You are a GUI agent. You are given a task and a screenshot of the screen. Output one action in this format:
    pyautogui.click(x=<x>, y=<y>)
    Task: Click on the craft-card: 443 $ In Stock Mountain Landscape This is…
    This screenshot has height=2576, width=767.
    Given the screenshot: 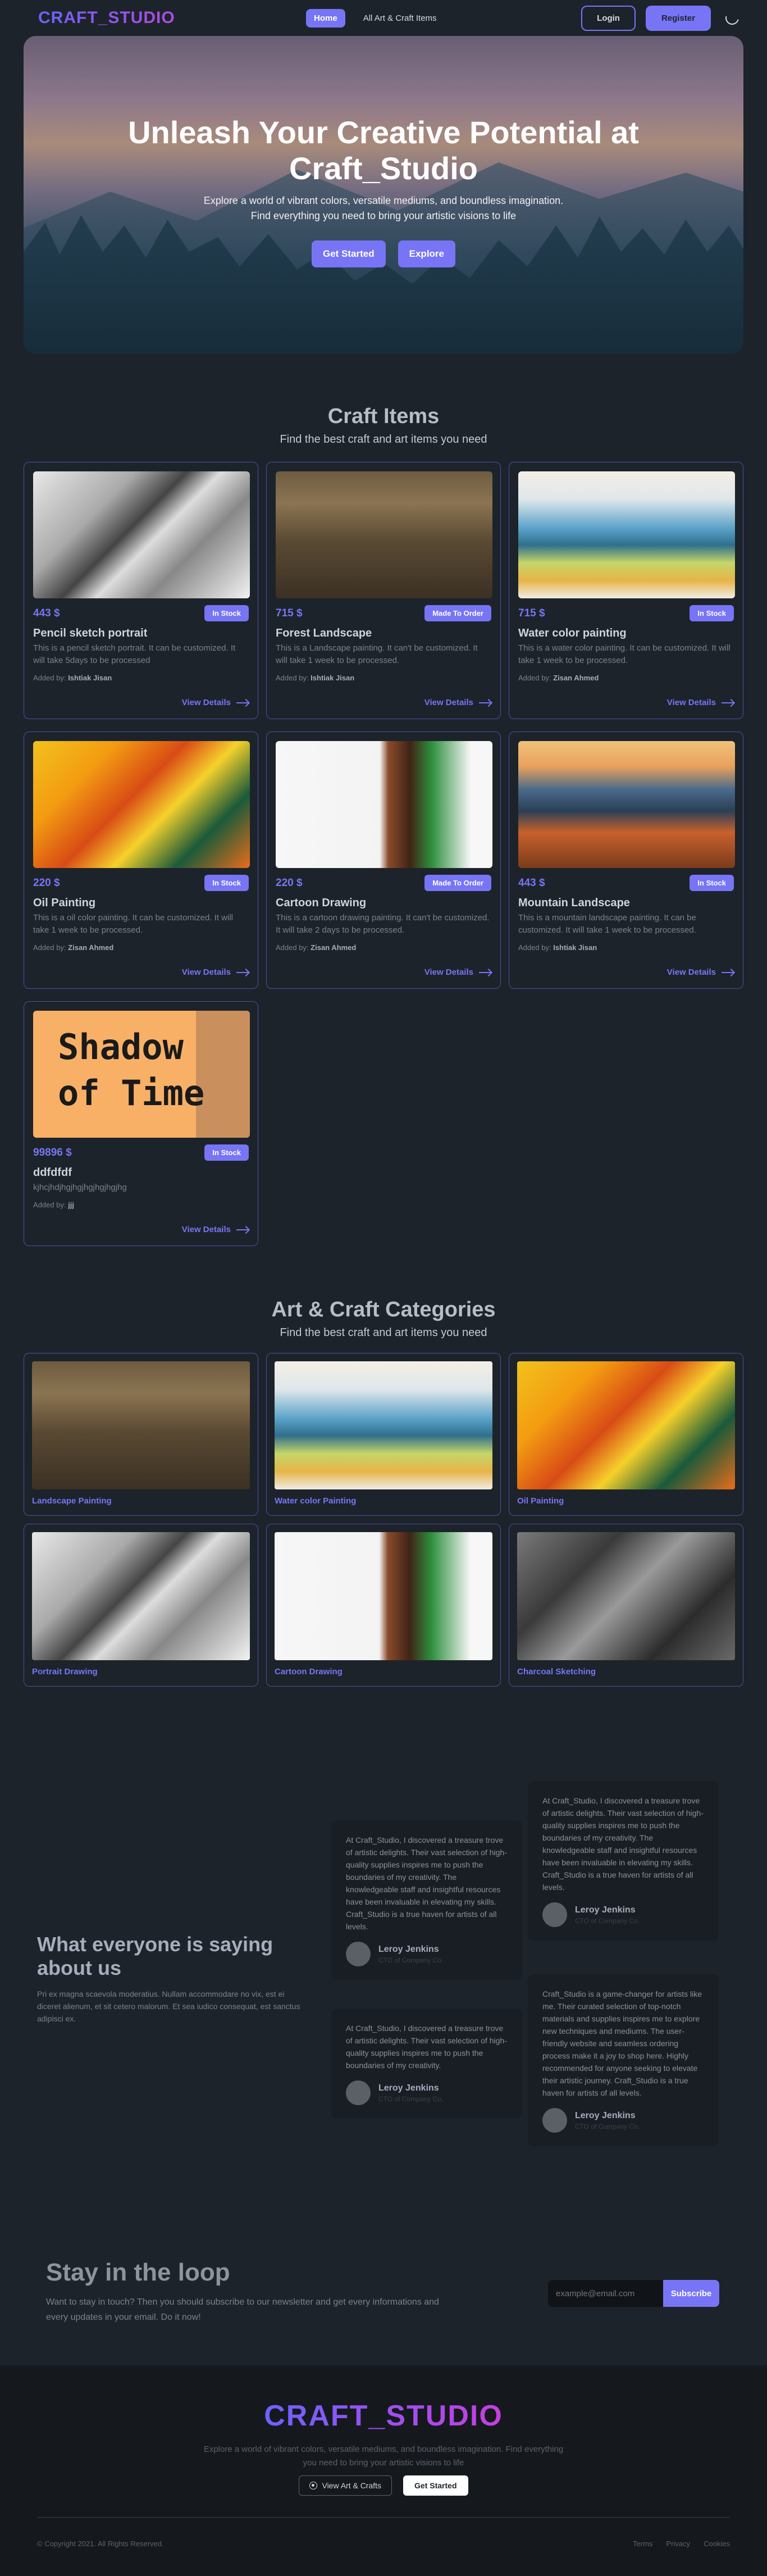 What is the action you would take?
    pyautogui.click(x=626, y=861)
    